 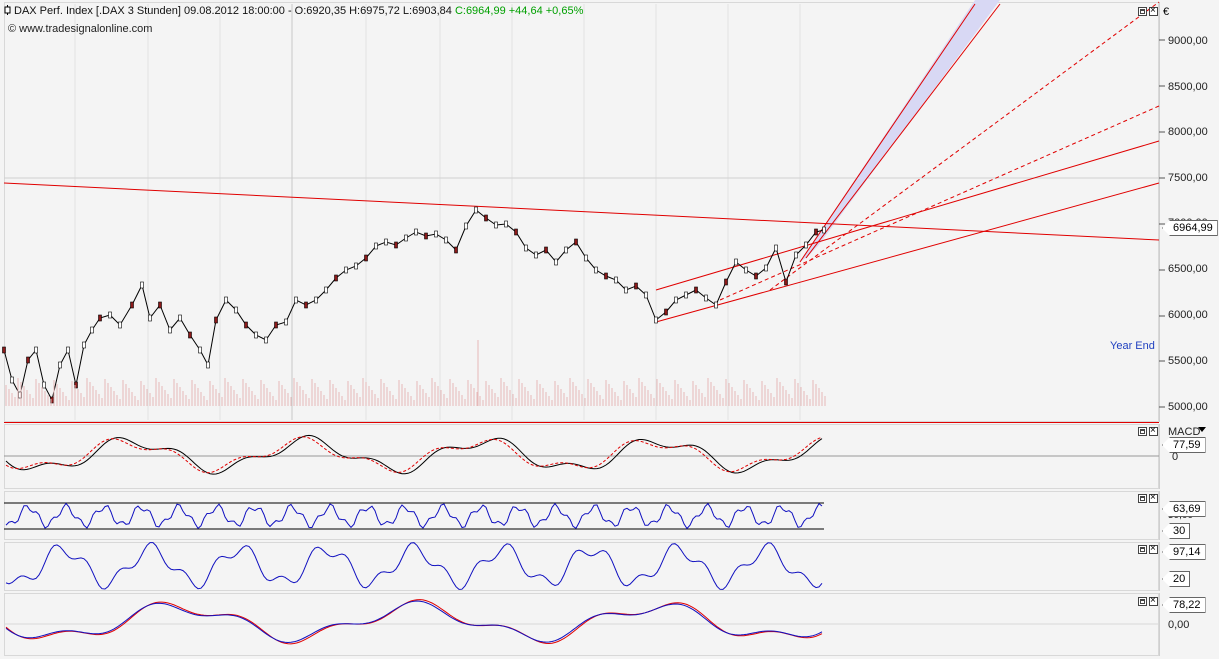 I want to click on chevron-down-icon, so click(x=1202, y=429).